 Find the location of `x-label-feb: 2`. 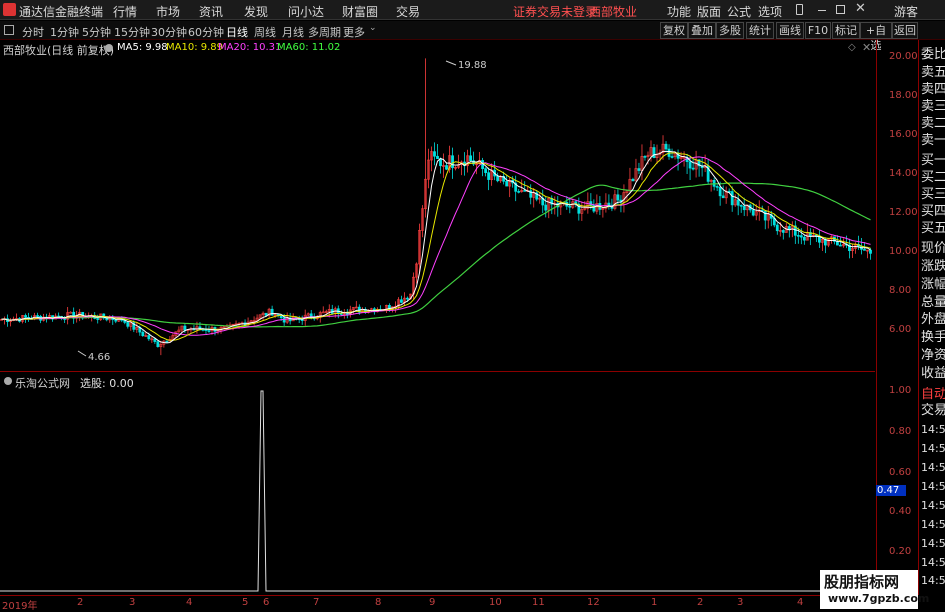

x-label-feb: 2 is located at coordinates (80, 602).